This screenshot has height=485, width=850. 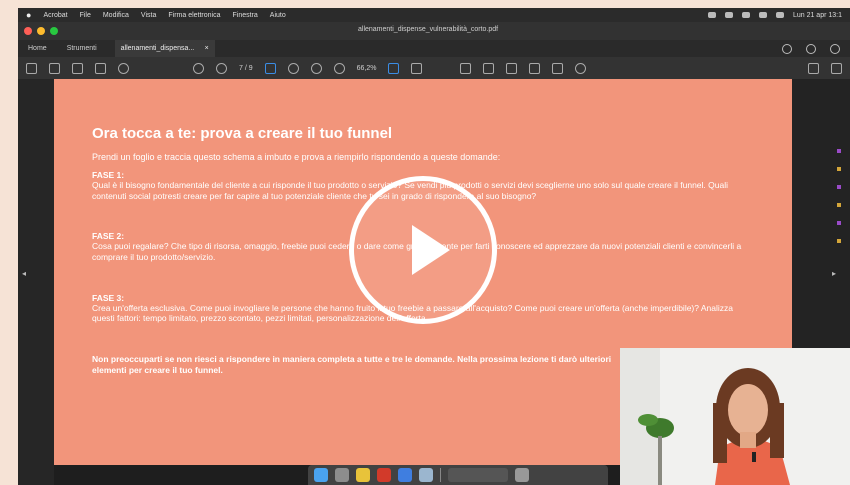 What do you see at coordinates (24, 273) in the screenshot?
I see `expand-left-panel-icon: ◂` at bounding box center [24, 273].